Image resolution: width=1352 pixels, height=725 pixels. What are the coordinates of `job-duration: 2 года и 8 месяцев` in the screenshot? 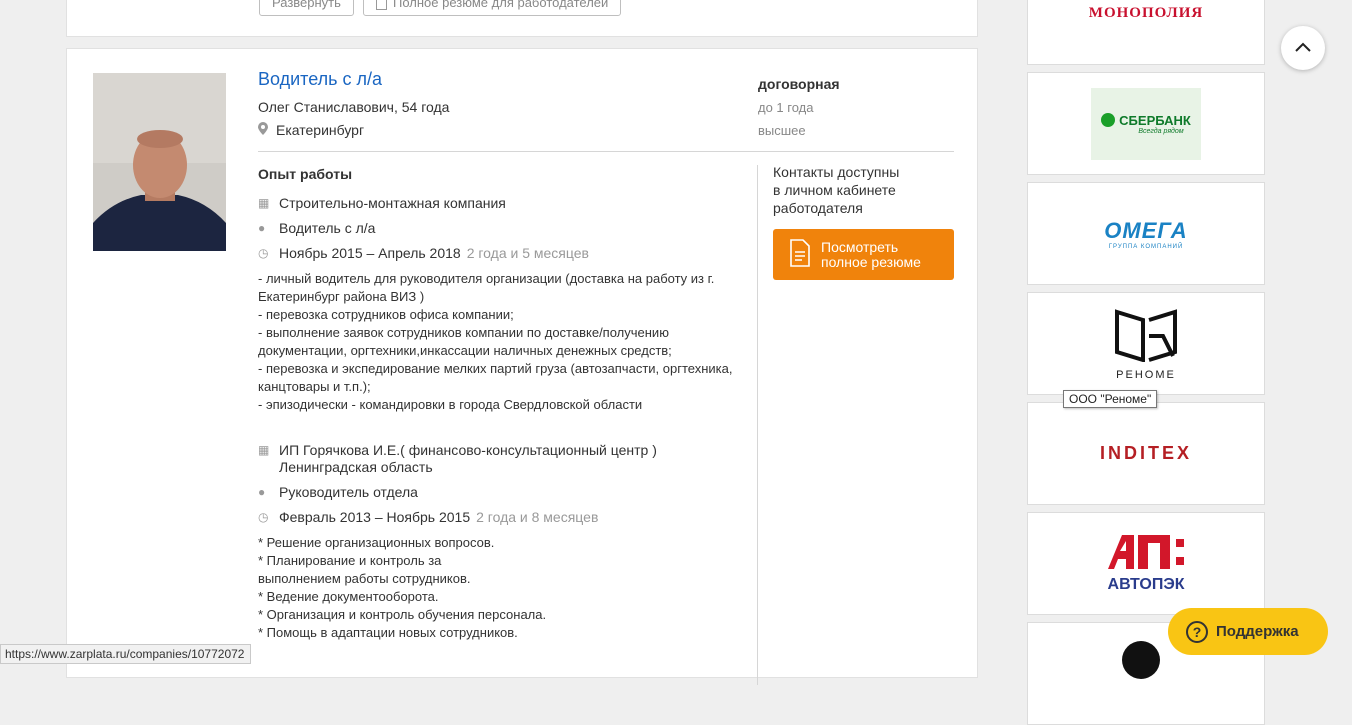 It's located at (537, 517).